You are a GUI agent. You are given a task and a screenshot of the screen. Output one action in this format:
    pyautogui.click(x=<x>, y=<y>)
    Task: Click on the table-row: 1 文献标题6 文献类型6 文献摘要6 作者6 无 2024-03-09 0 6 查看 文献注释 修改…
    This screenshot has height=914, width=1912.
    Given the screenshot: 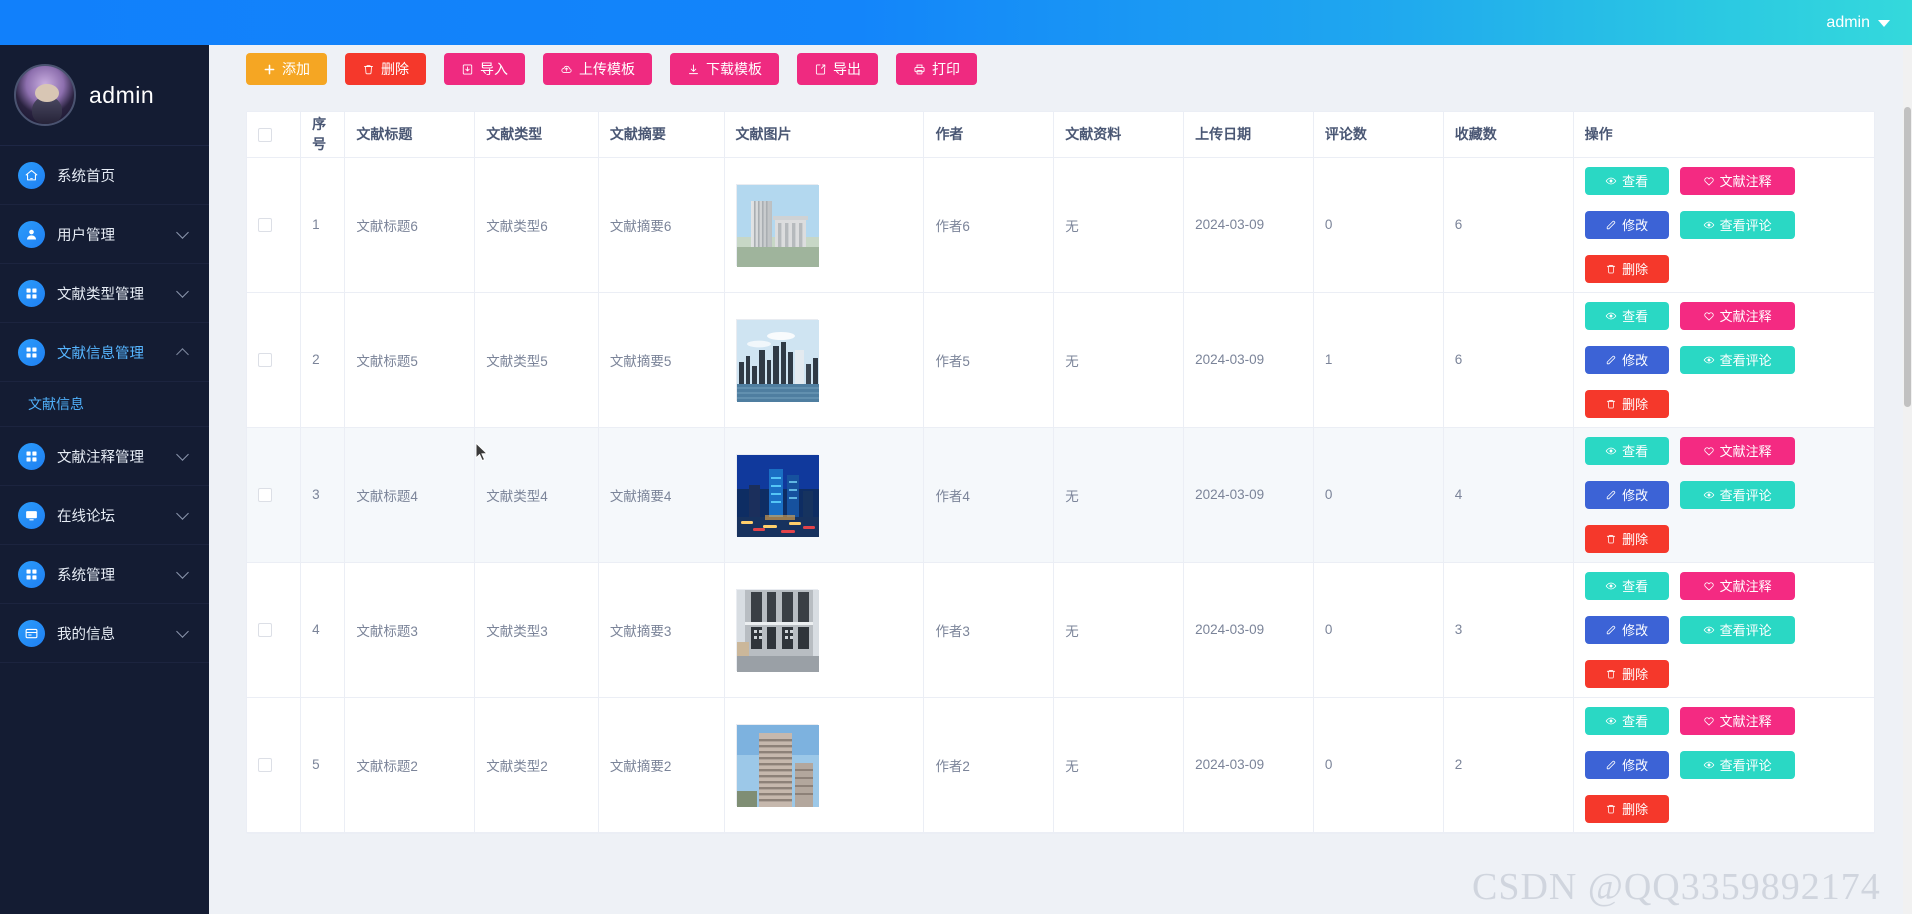 What is the action you would take?
    pyautogui.click(x=1060, y=225)
    